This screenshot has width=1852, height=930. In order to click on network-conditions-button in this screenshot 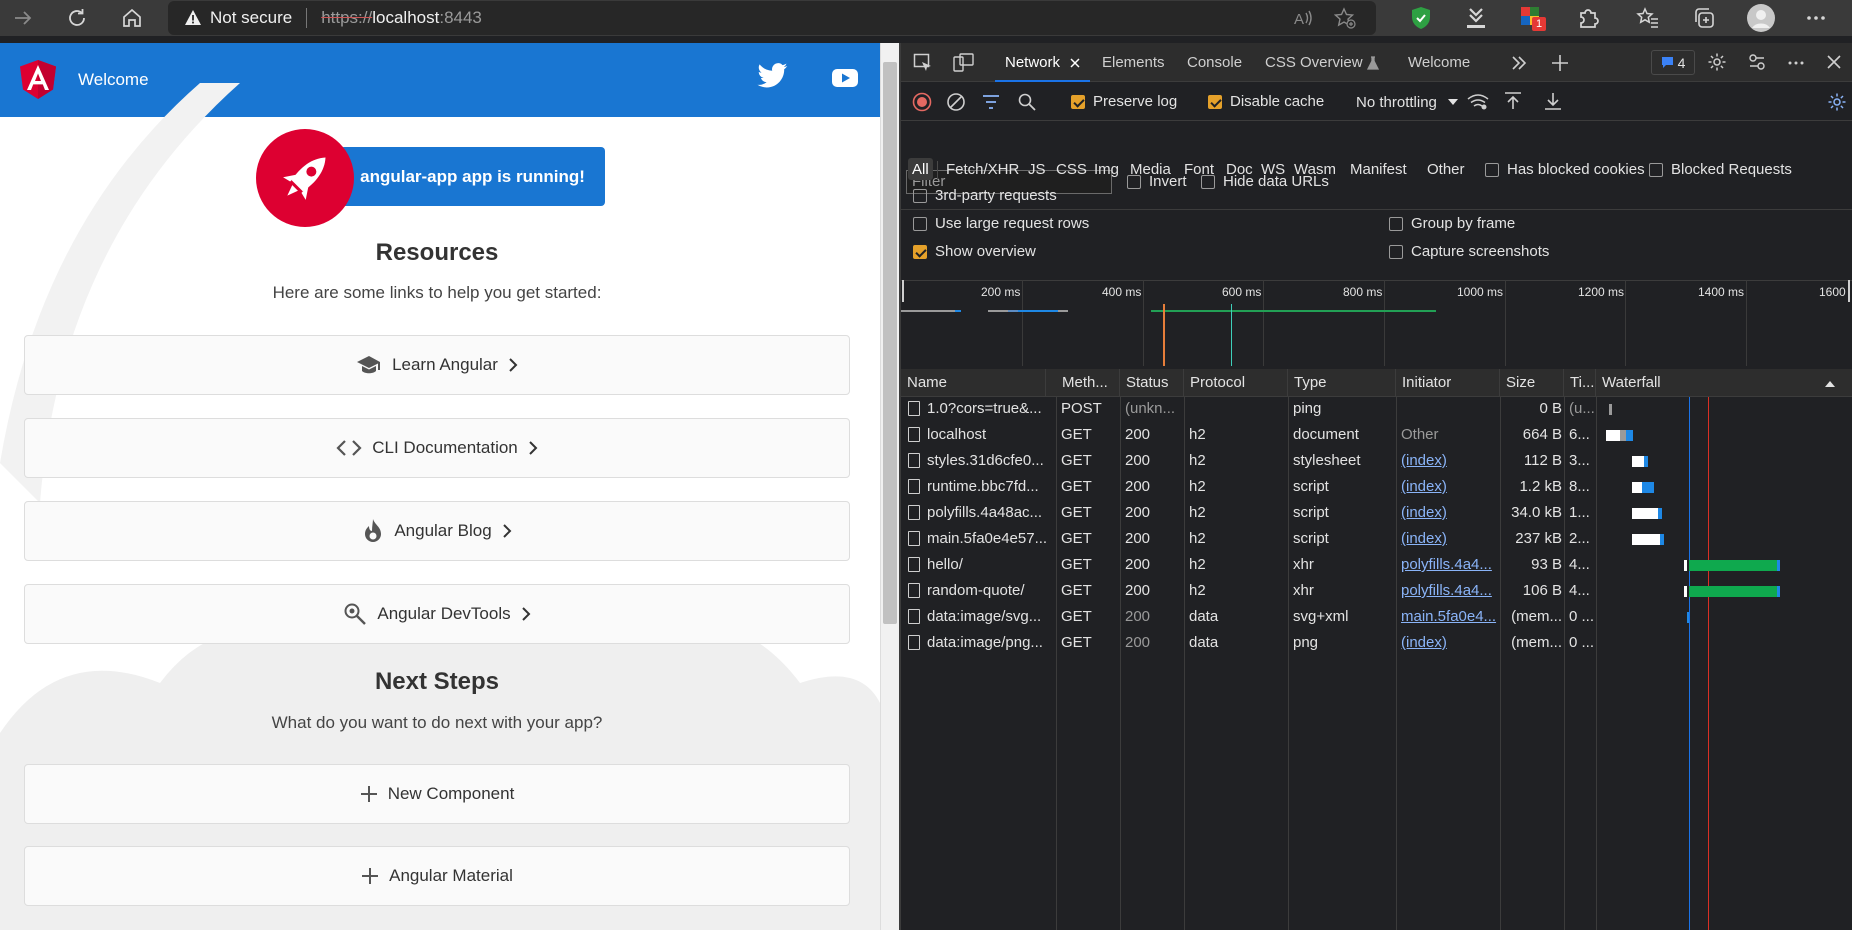, I will do `click(1478, 102)`.